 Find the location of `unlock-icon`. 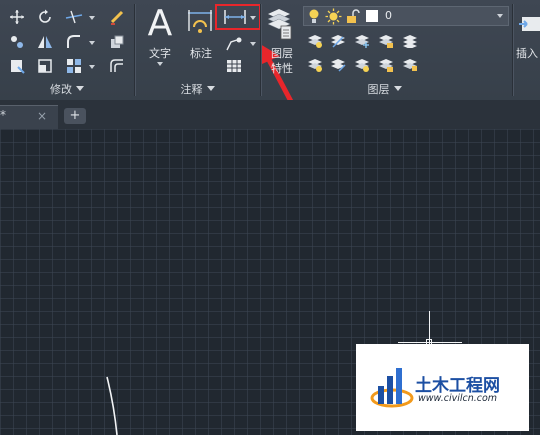

unlock-icon is located at coordinates (353, 16).